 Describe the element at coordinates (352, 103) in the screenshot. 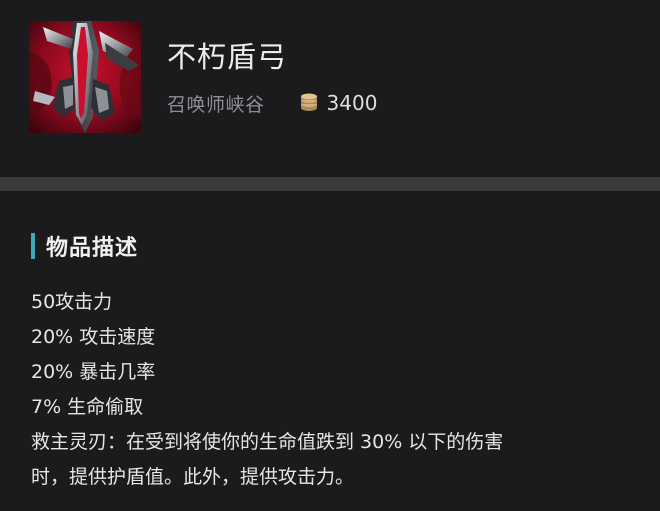

I see `item-price: 3400` at that location.